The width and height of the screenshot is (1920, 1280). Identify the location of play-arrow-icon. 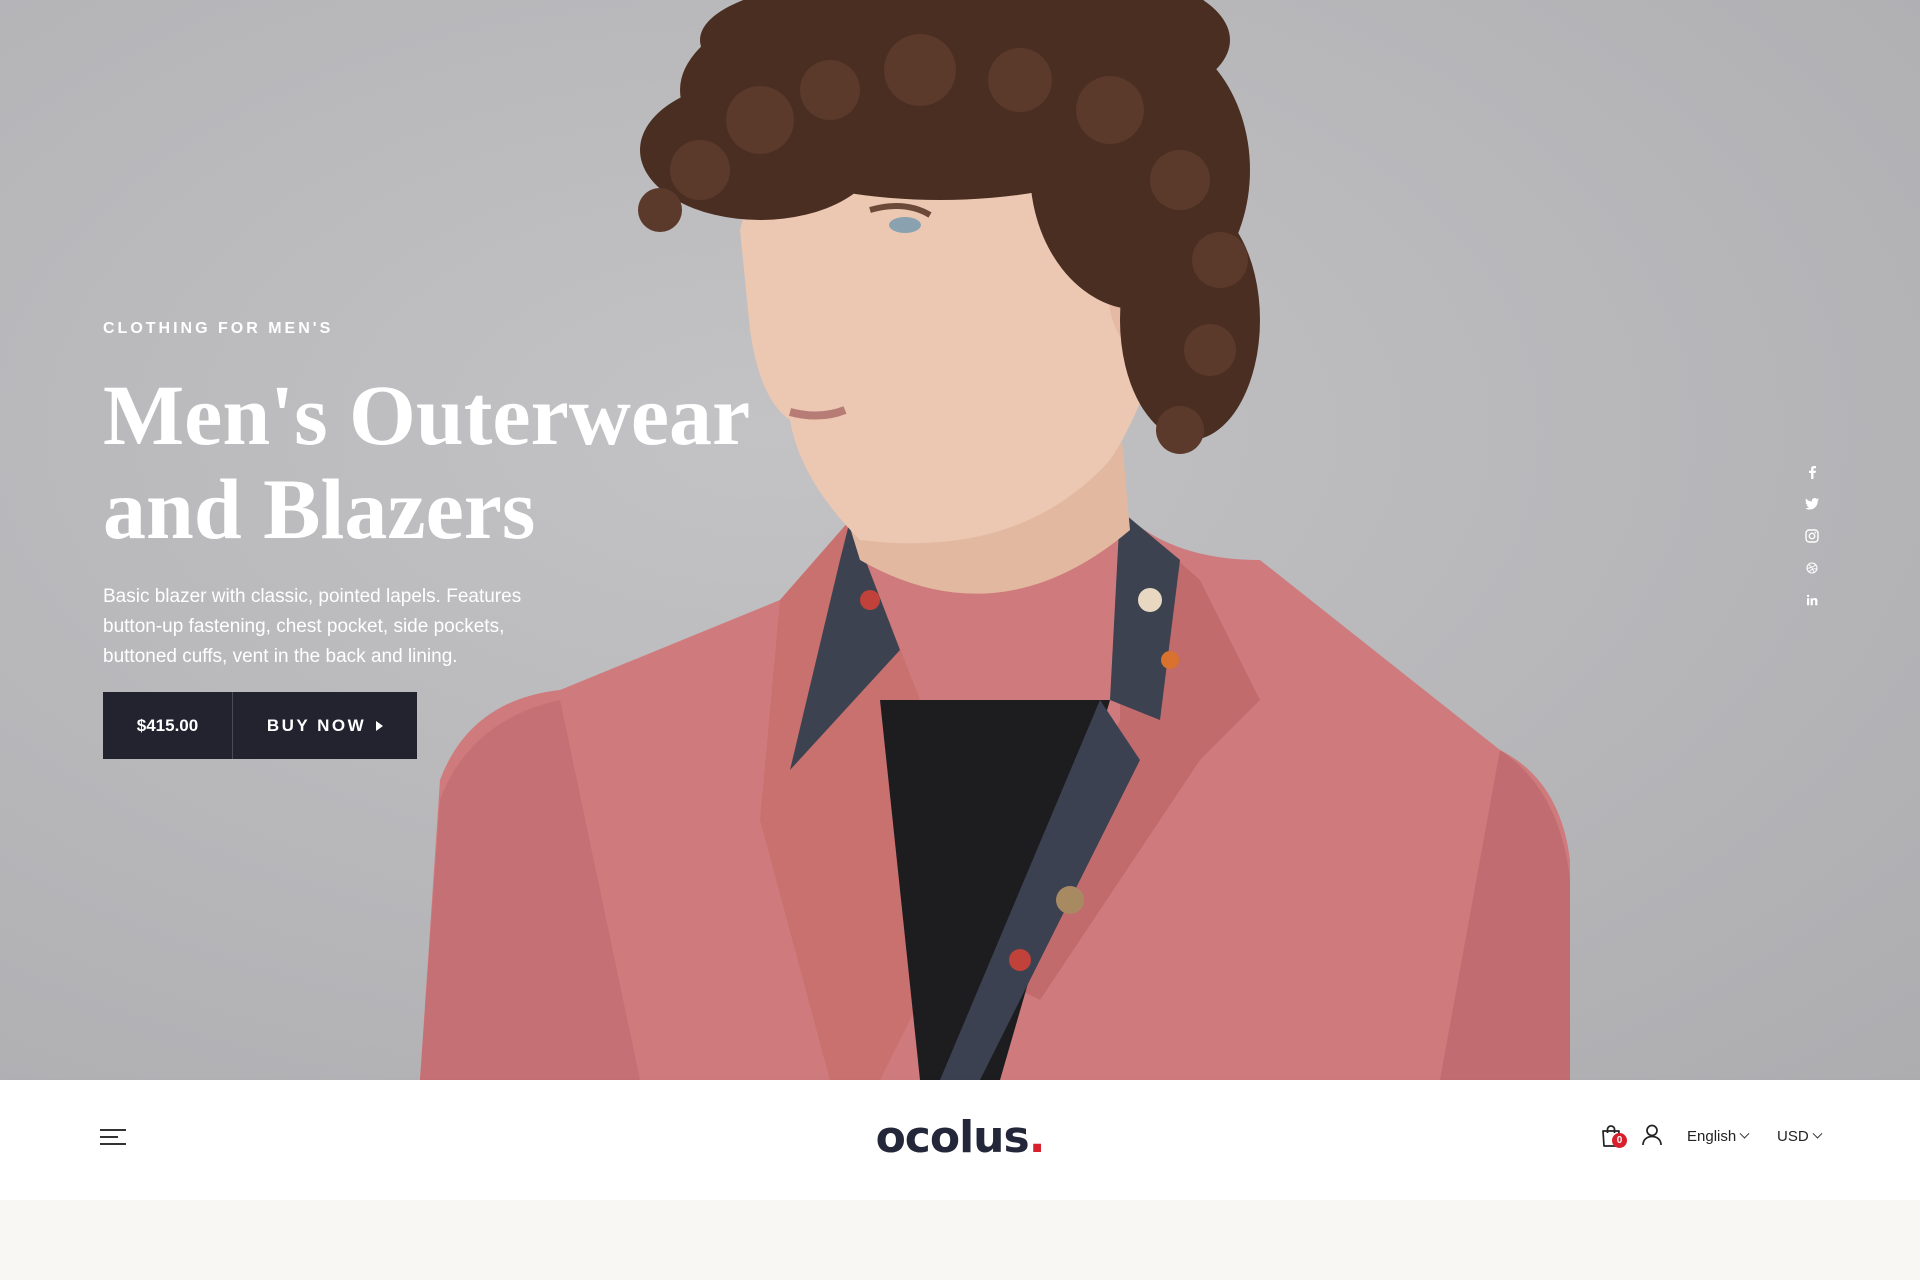
(380, 725).